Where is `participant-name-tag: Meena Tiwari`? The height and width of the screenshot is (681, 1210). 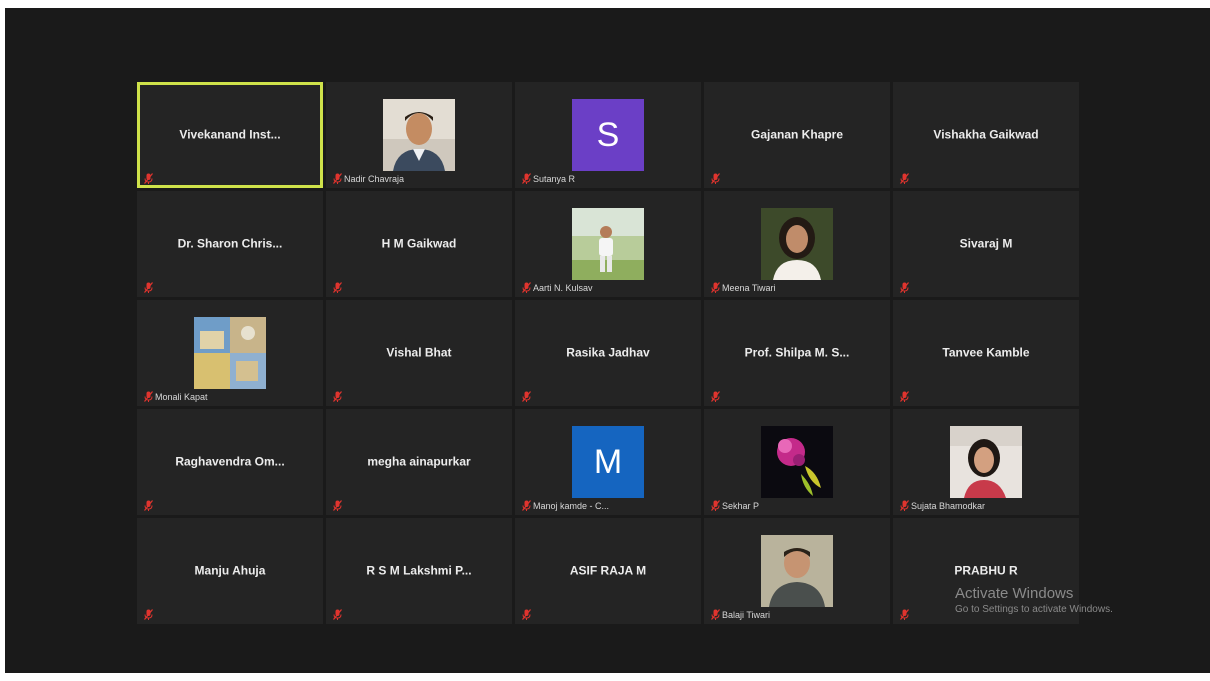 participant-name-tag: Meena Tiwari is located at coordinates (749, 288).